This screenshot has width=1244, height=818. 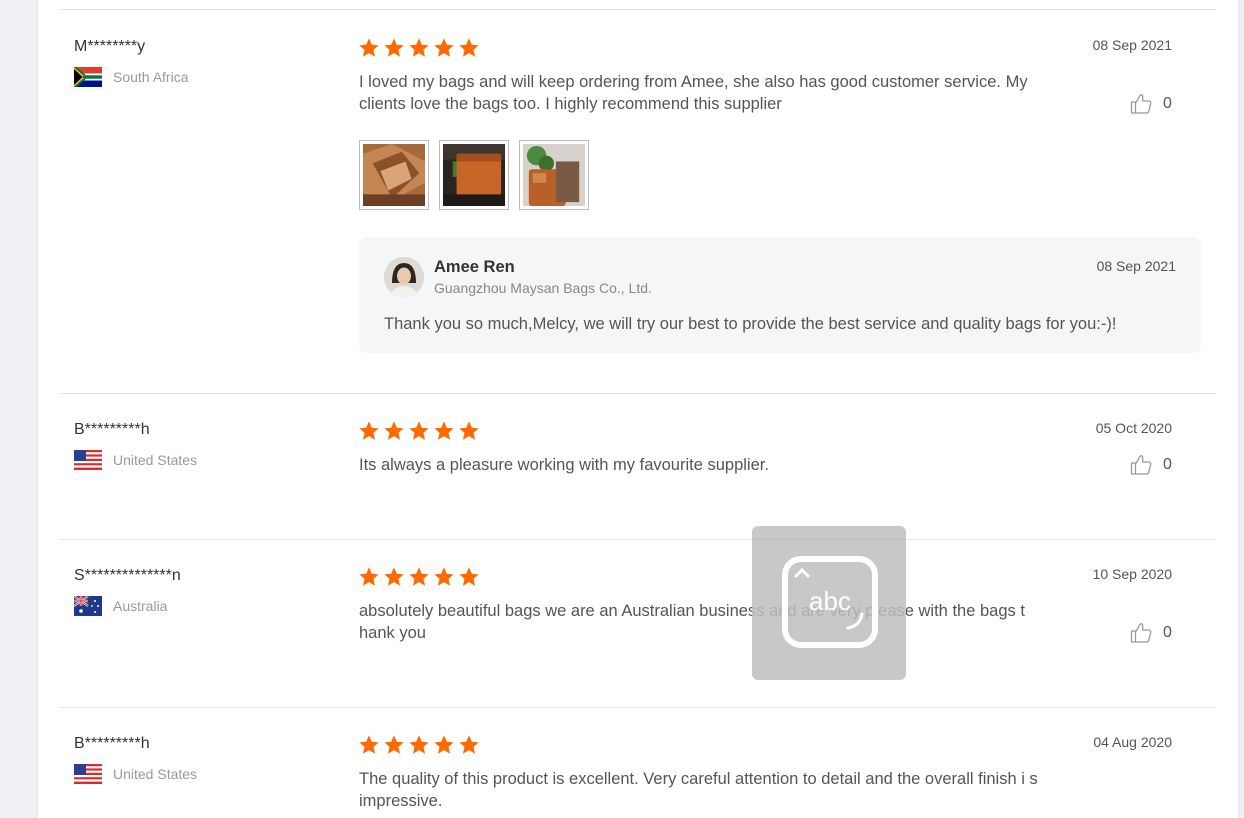 What do you see at coordinates (88, 77) in the screenshot?
I see `south-africa-flag-icon` at bounding box center [88, 77].